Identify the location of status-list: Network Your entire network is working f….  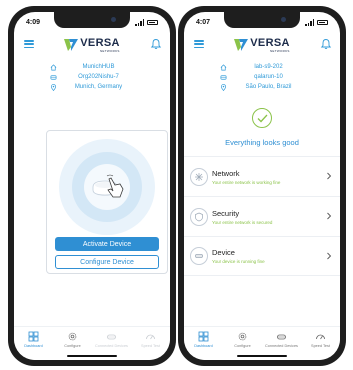
(262, 216).